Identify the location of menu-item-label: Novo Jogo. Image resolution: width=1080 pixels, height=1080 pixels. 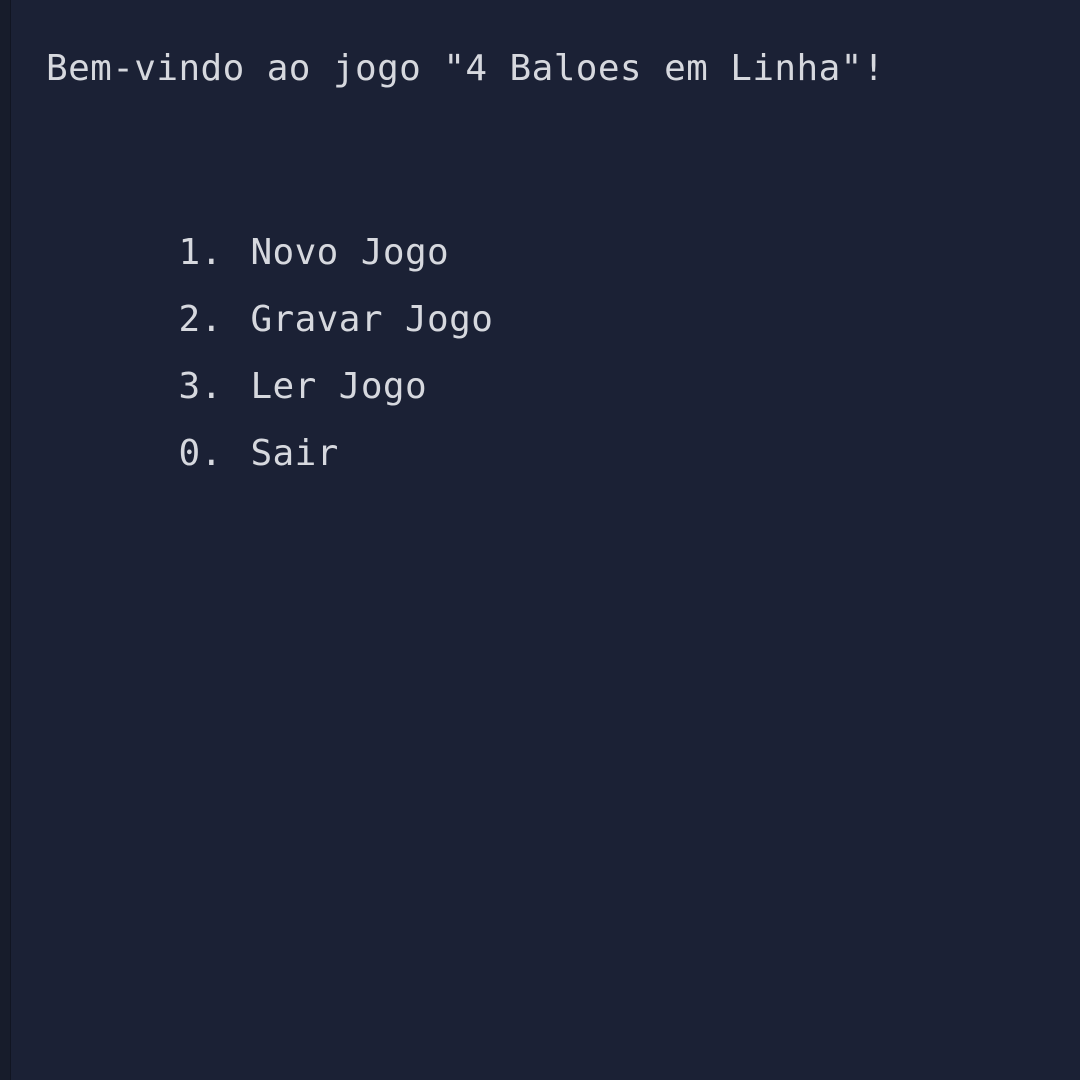
(350, 252).